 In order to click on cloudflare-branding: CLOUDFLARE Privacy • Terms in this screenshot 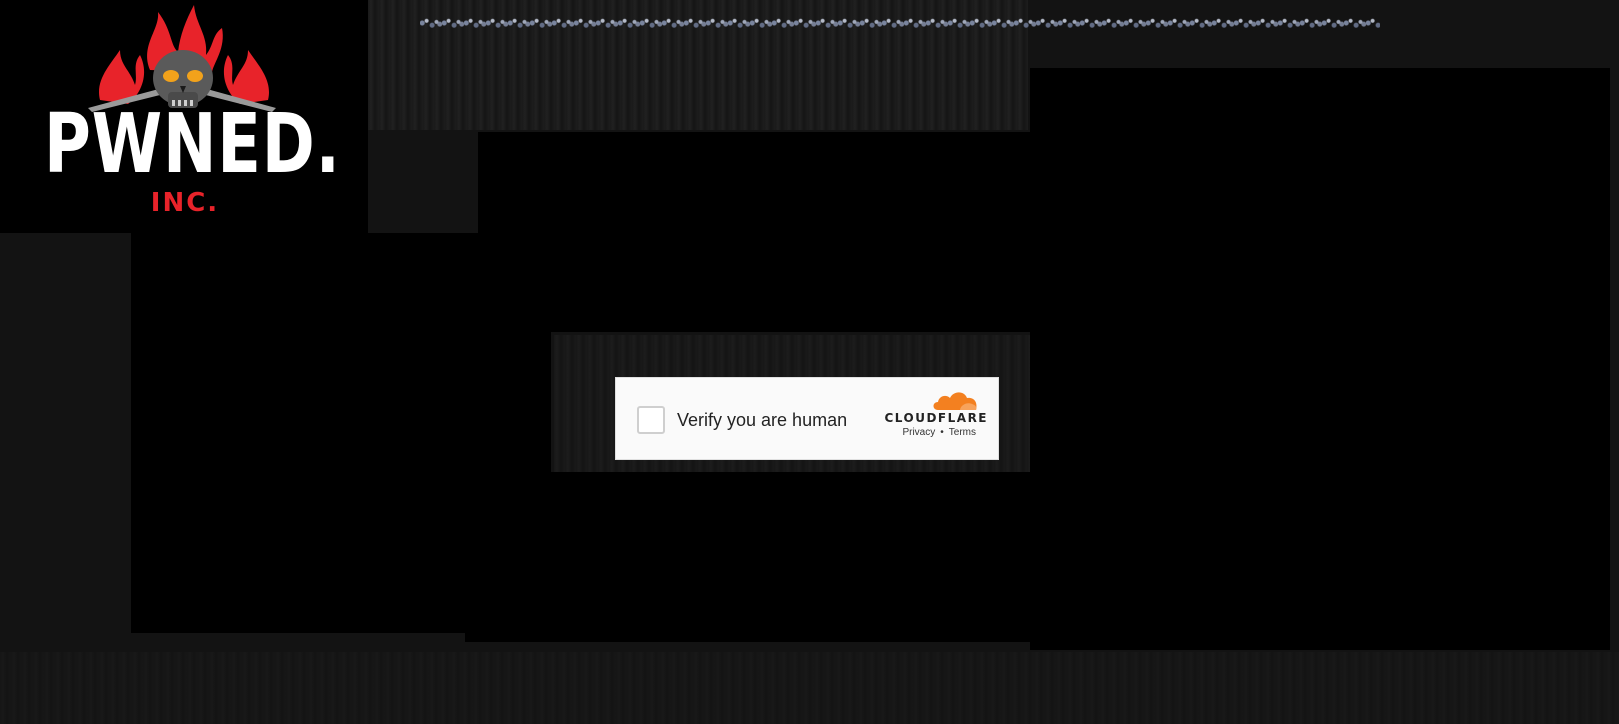, I will do `click(936, 418)`.